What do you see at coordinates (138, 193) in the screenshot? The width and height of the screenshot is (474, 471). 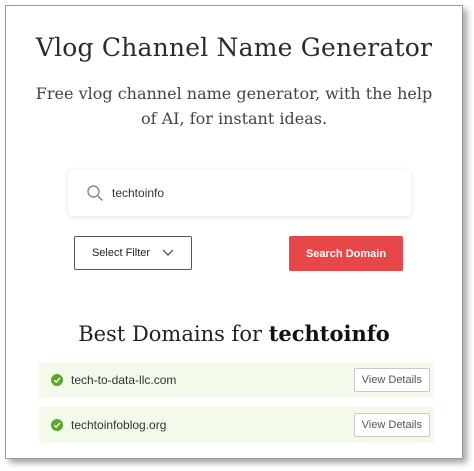 I see `search-input-value: techtoinfo` at bounding box center [138, 193].